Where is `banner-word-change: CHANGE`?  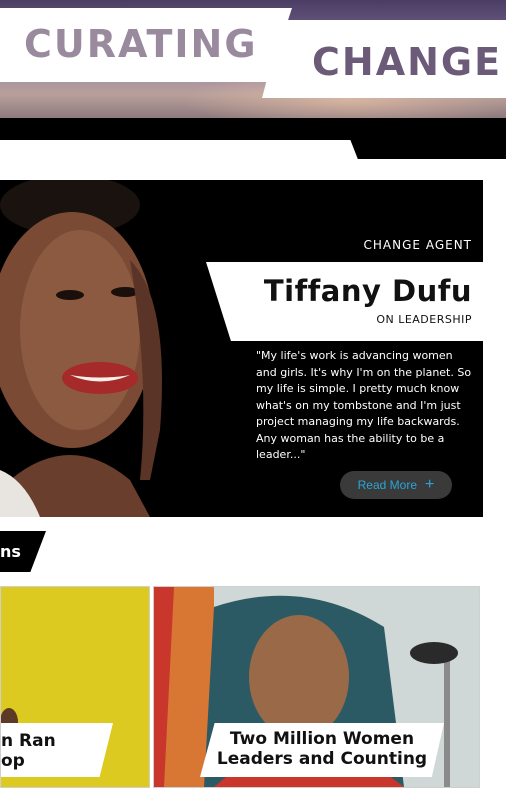
banner-word-change: CHANGE is located at coordinates (407, 62).